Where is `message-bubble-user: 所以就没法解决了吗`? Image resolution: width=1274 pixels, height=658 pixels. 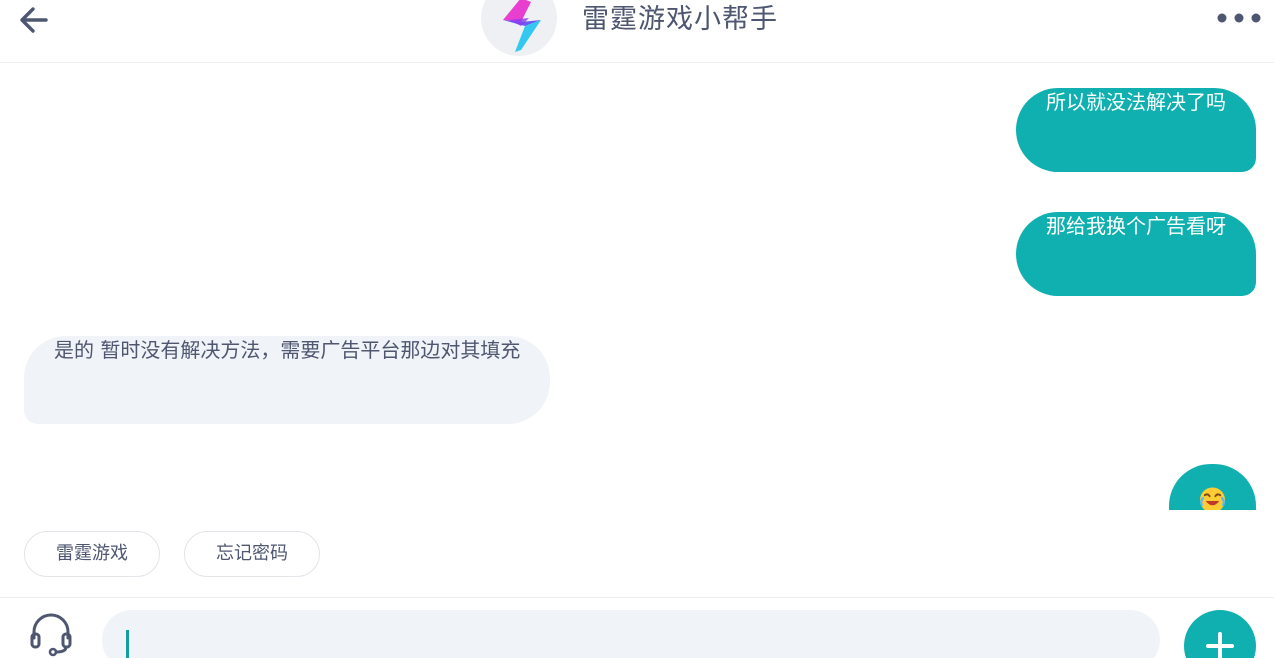
message-bubble-user: 所以就没法解决了吗 is located at coordinates (1136, 130).